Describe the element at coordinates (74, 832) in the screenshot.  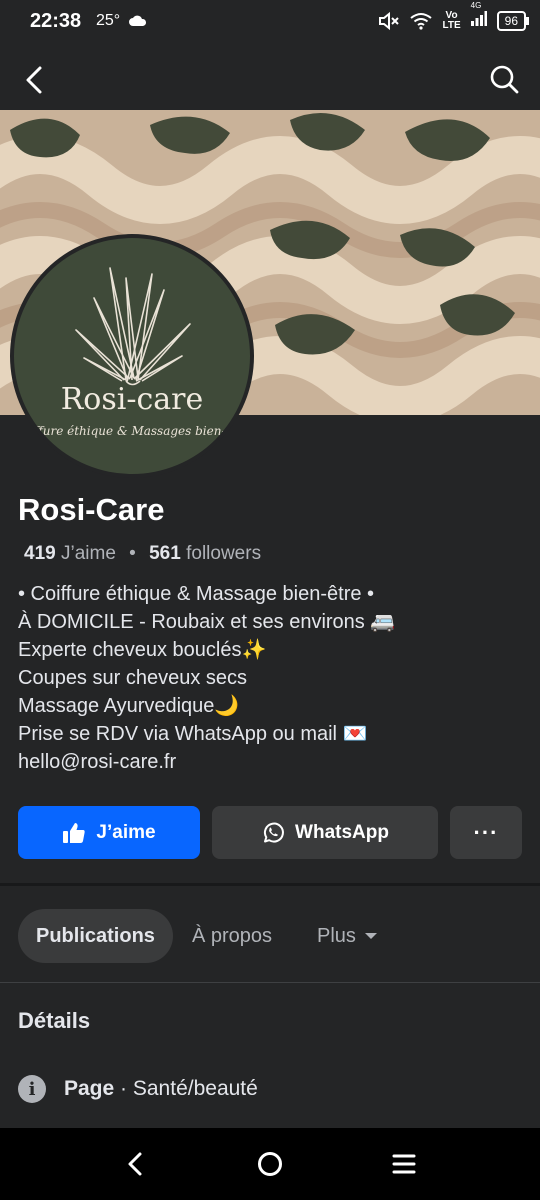
I see `thumbs-up-icon` at that location.